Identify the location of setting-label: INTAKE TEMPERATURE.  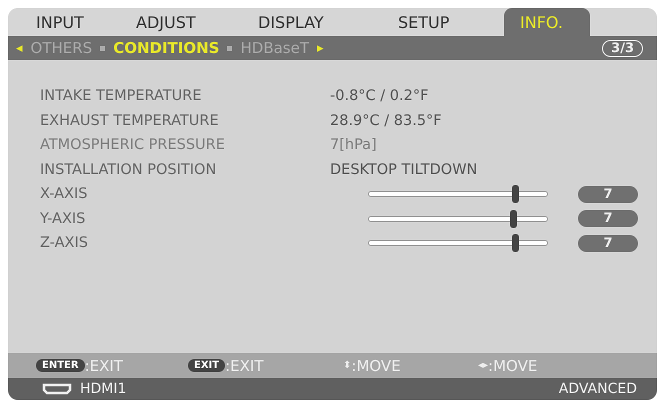
(121, 96).